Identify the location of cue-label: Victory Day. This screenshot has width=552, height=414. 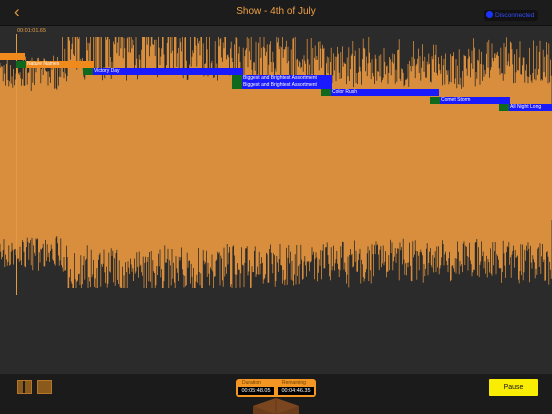
(107, 71).